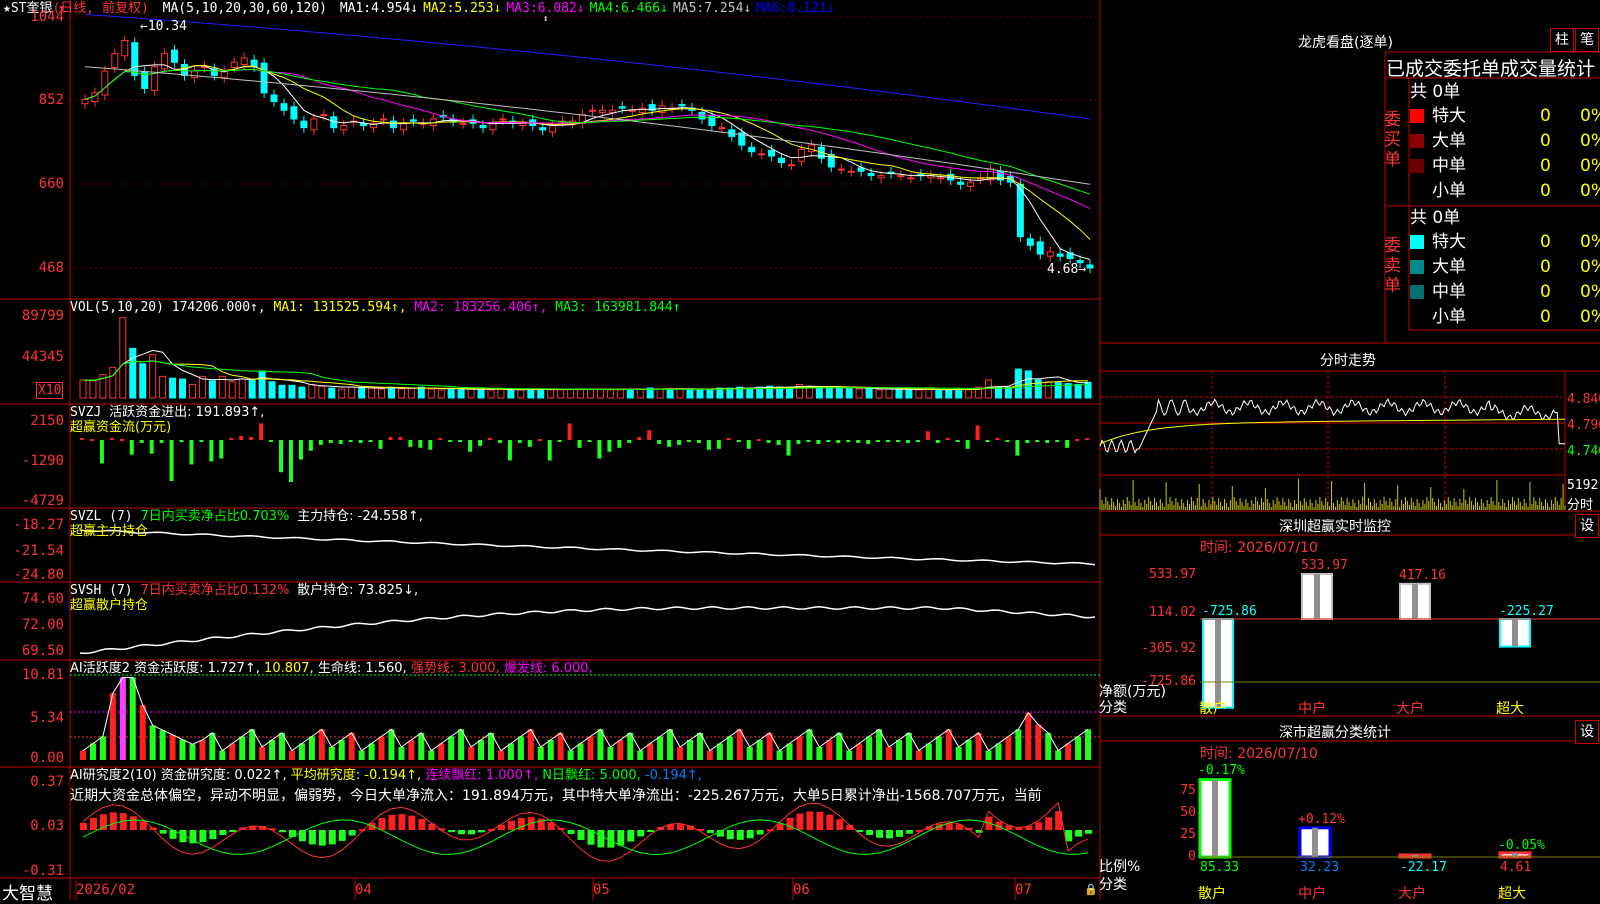 This screenshot has width=1600, height=904. I want to click on ma-value-3: MA3:, so click(522, 8).